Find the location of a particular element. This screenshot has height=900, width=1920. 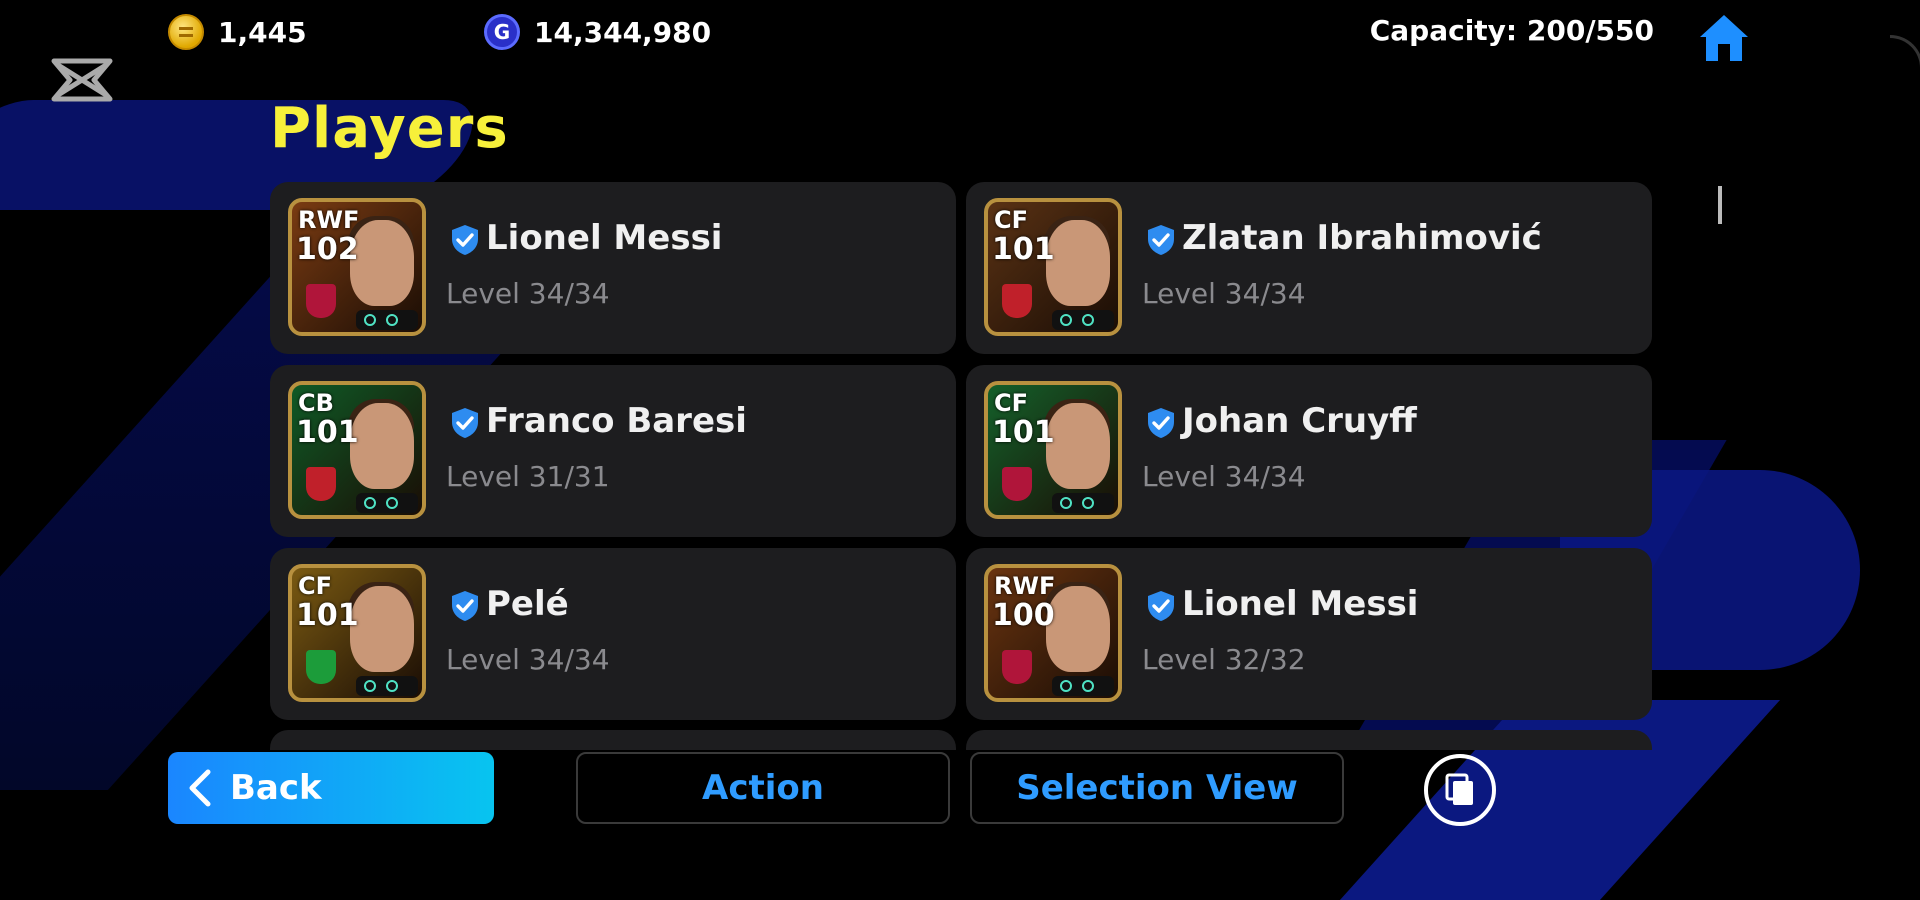

player-card: CB 101 Franco Baresi Level 31/31 is located at coordinates (613, 451).